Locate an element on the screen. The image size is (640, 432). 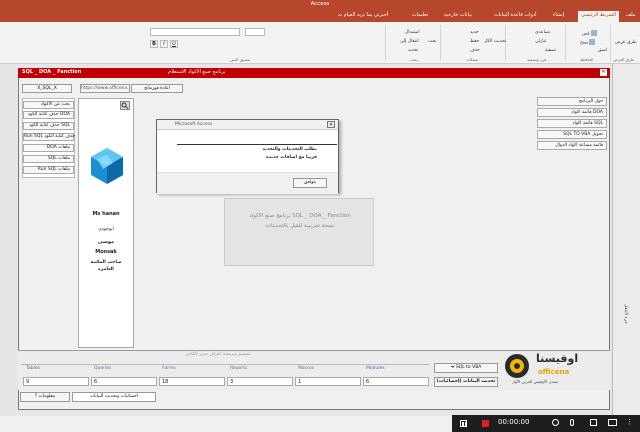
modules-count: 6 is located at coordinates (396, 381).